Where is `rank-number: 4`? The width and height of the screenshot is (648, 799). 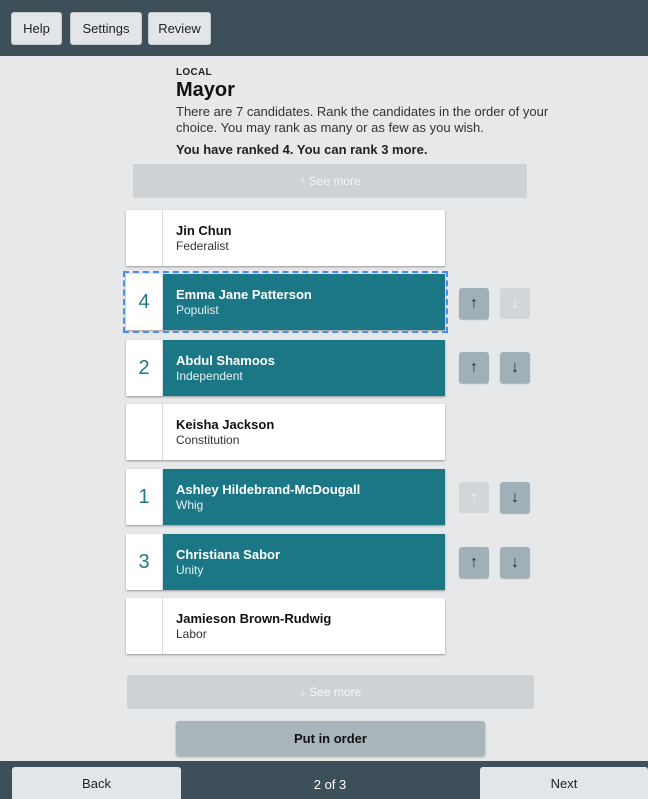
rank-number: 4 is located at coordinates (144, 302).